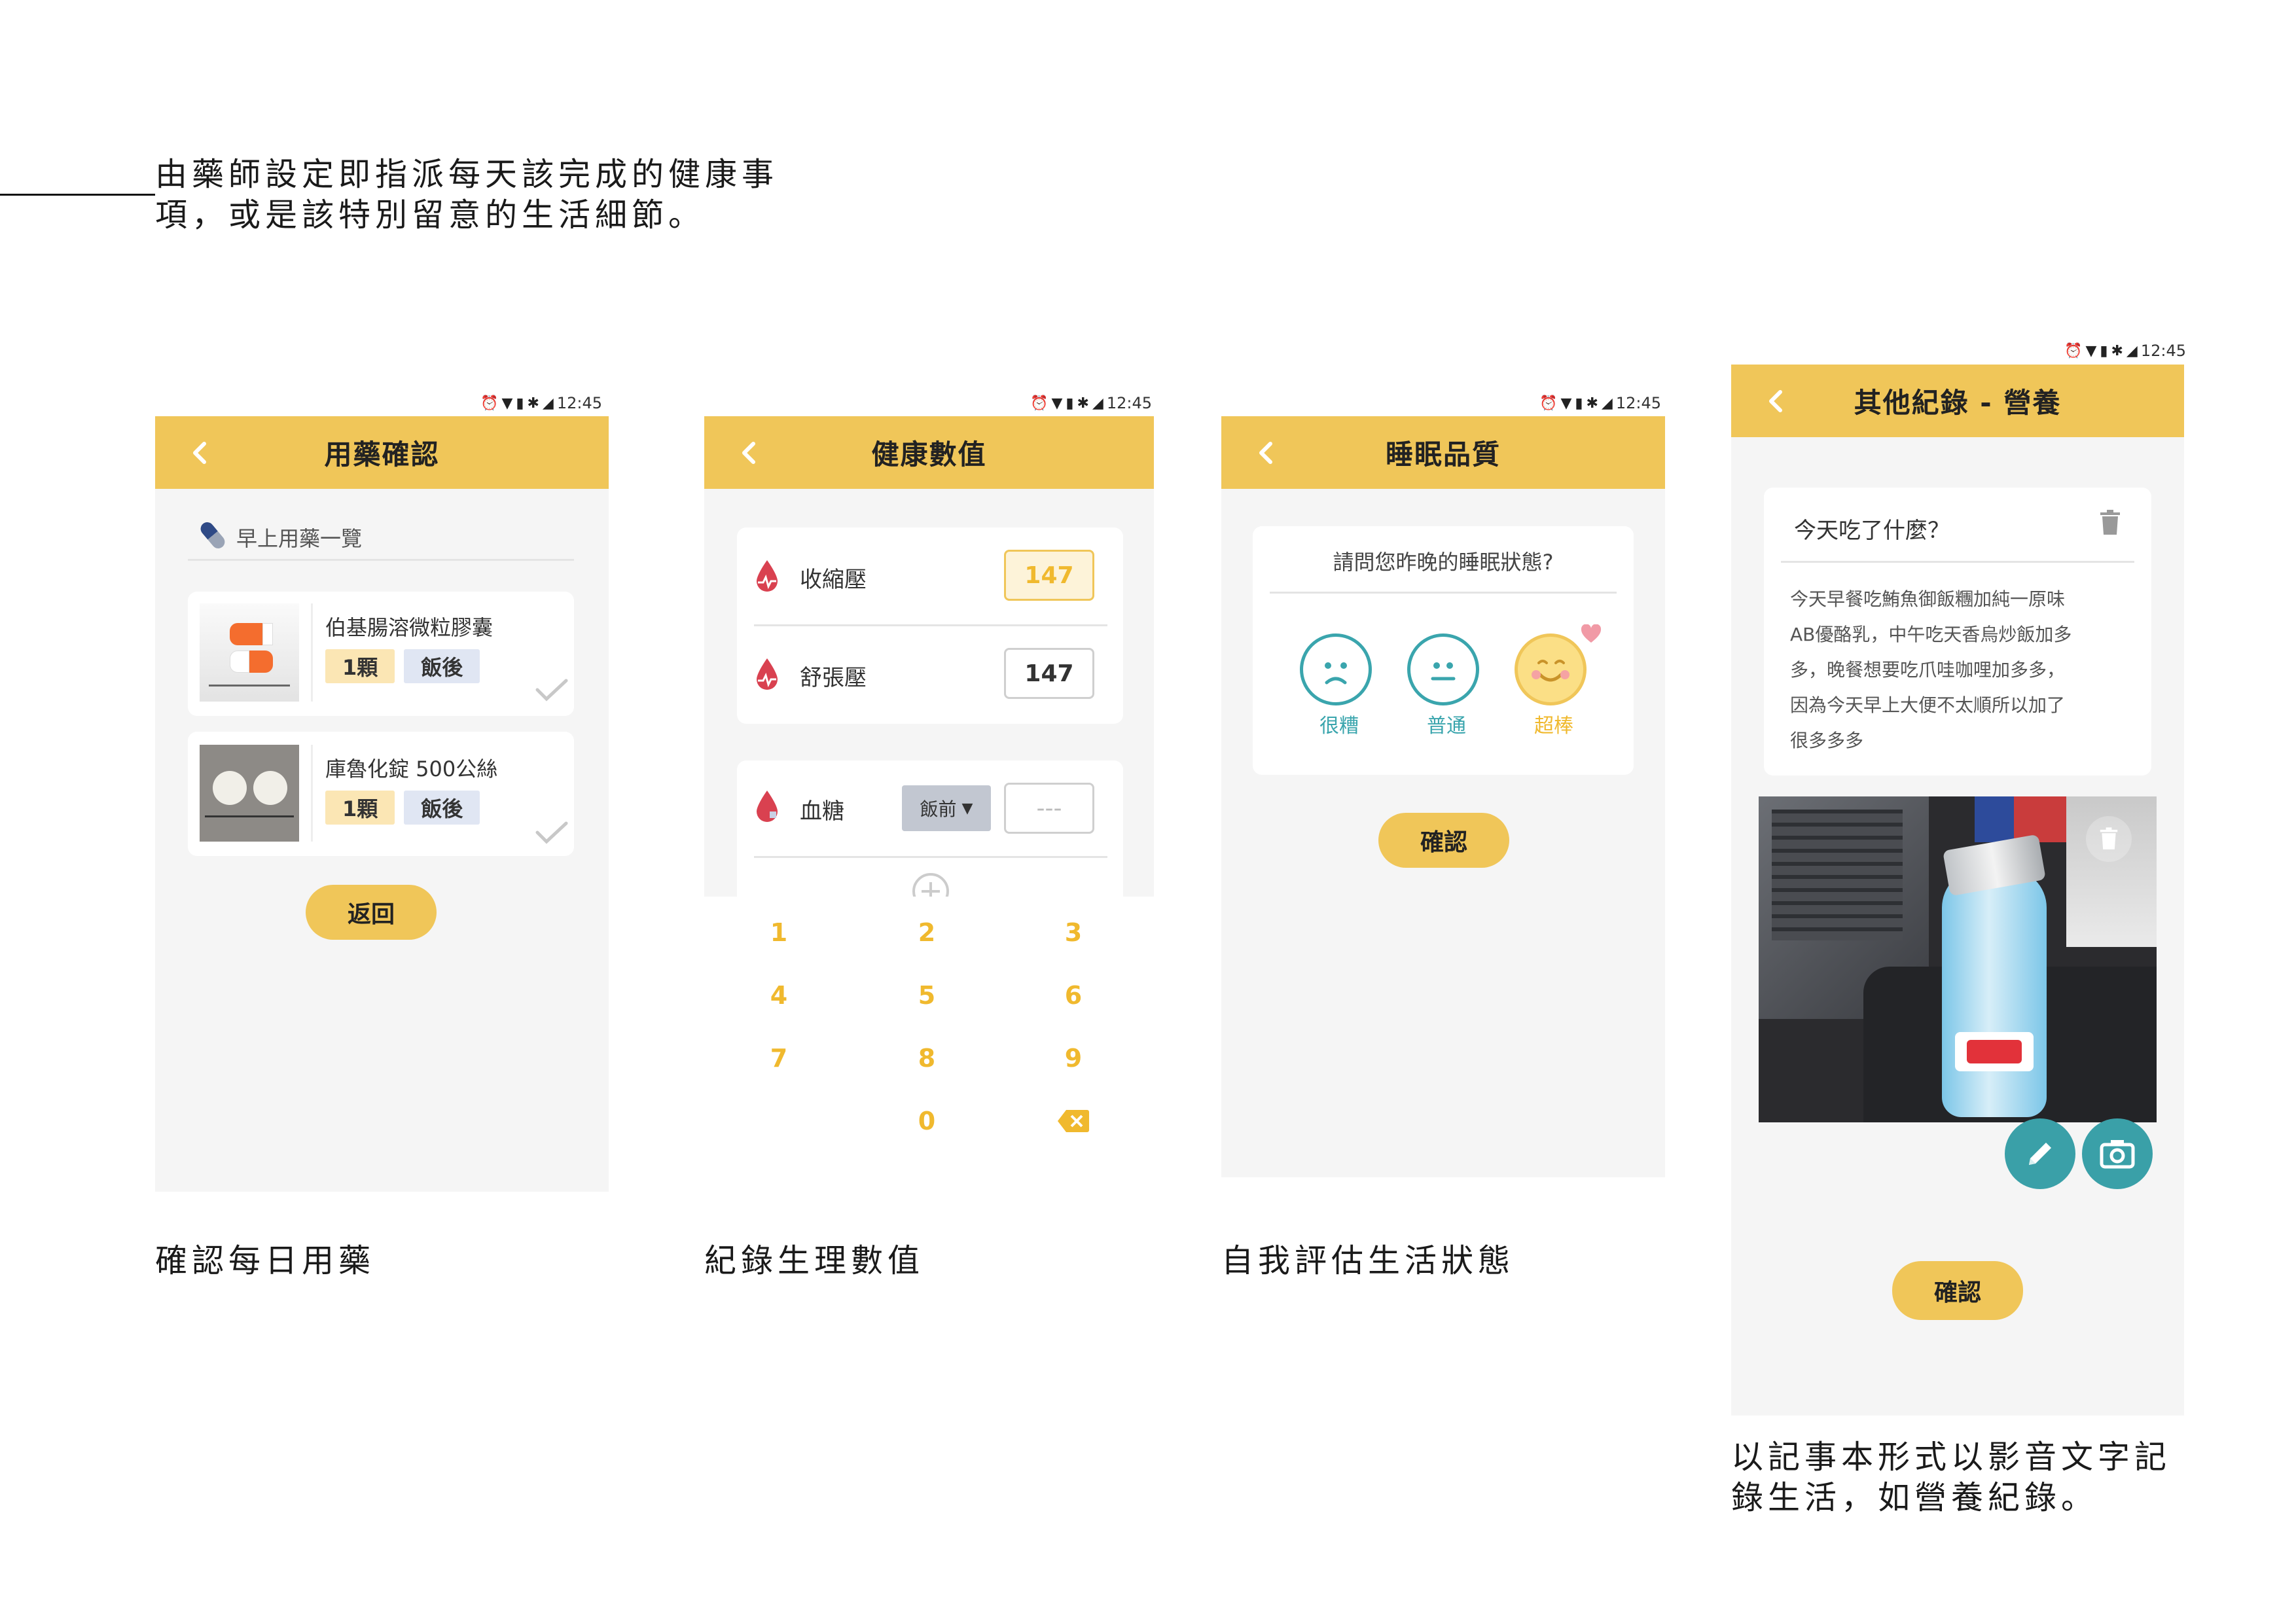 This screenshot has height=1623, width=2296. Describe the element at coordinates (779, 932) in the screenshot. I see `key-1: 1` at that location.